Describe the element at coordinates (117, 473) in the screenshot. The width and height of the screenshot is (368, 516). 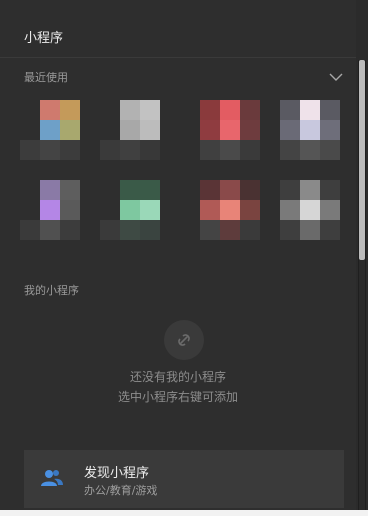
I see `discover-title: 发现小程序` at that location.